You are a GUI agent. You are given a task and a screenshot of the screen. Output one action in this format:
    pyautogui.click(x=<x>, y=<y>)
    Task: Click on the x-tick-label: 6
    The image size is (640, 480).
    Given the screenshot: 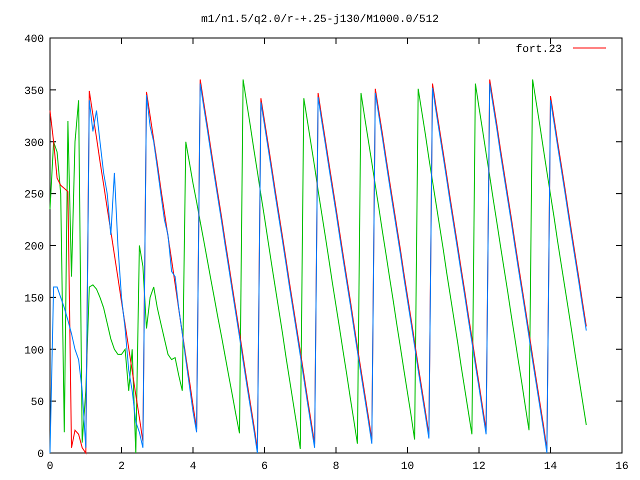 What is the action you would take?
    pyautogui.click(x=264, y=467)
    